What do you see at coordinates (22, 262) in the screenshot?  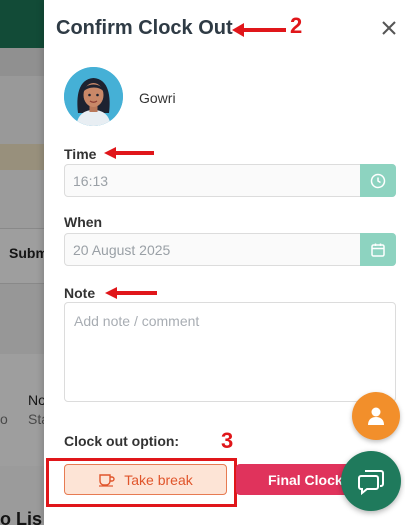 I see `dim-overlay` at bounding box center [22, 262].